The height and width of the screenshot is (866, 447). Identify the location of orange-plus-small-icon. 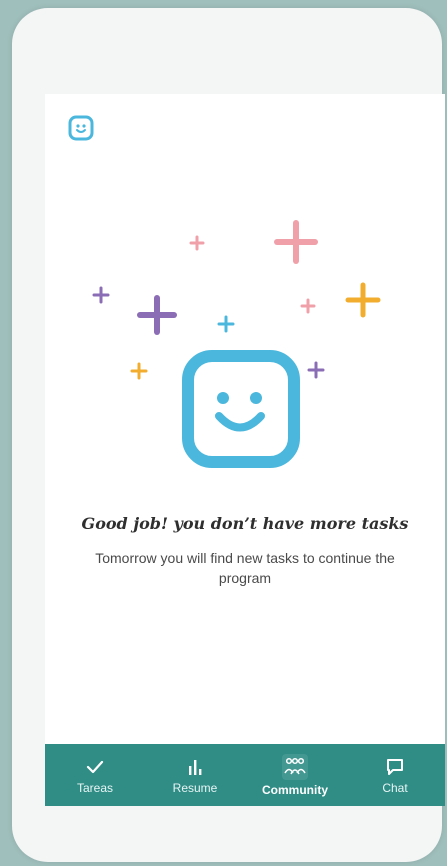
(139, 371).